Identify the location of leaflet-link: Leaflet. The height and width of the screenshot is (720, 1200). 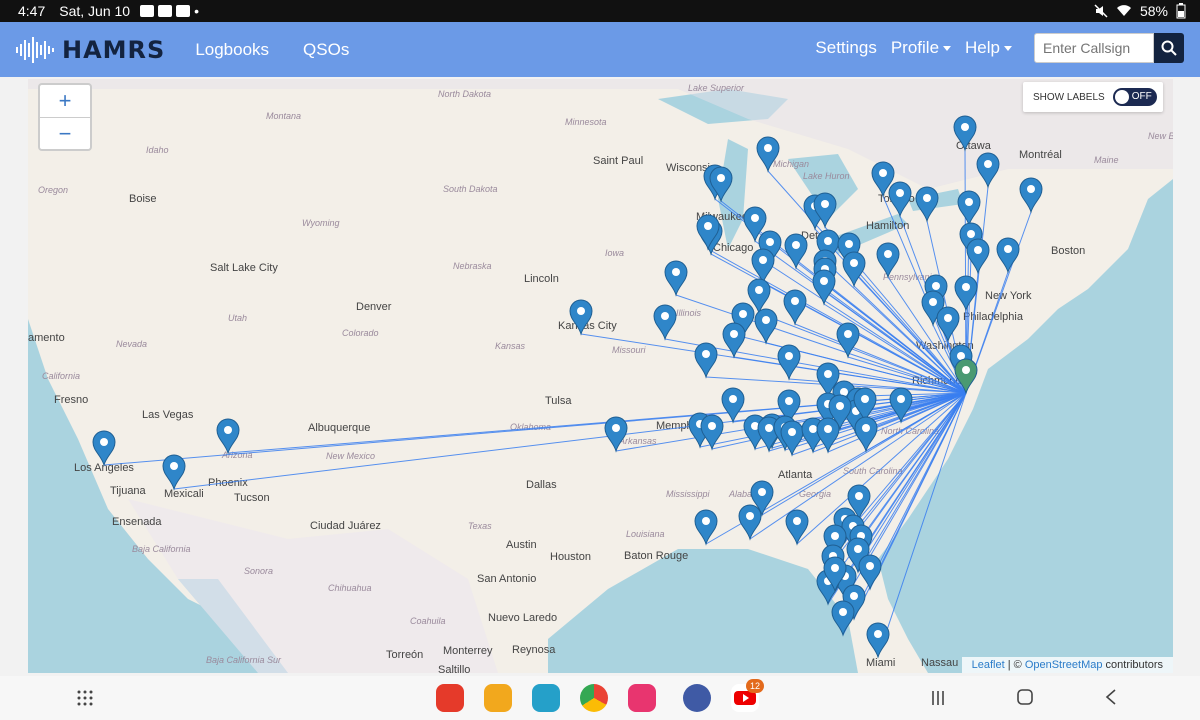
(988, 665).